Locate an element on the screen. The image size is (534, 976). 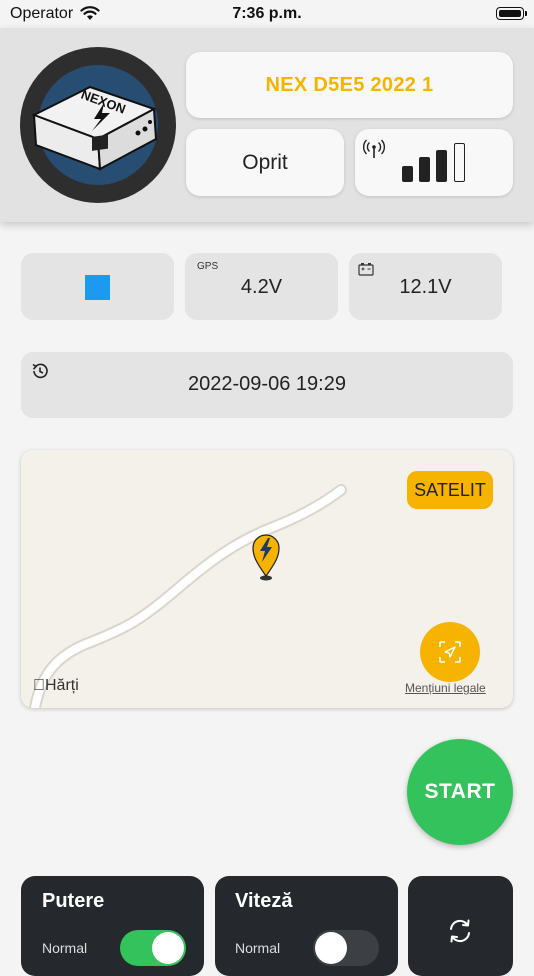
device-state: Oprit is located at coordinates (265, 162).